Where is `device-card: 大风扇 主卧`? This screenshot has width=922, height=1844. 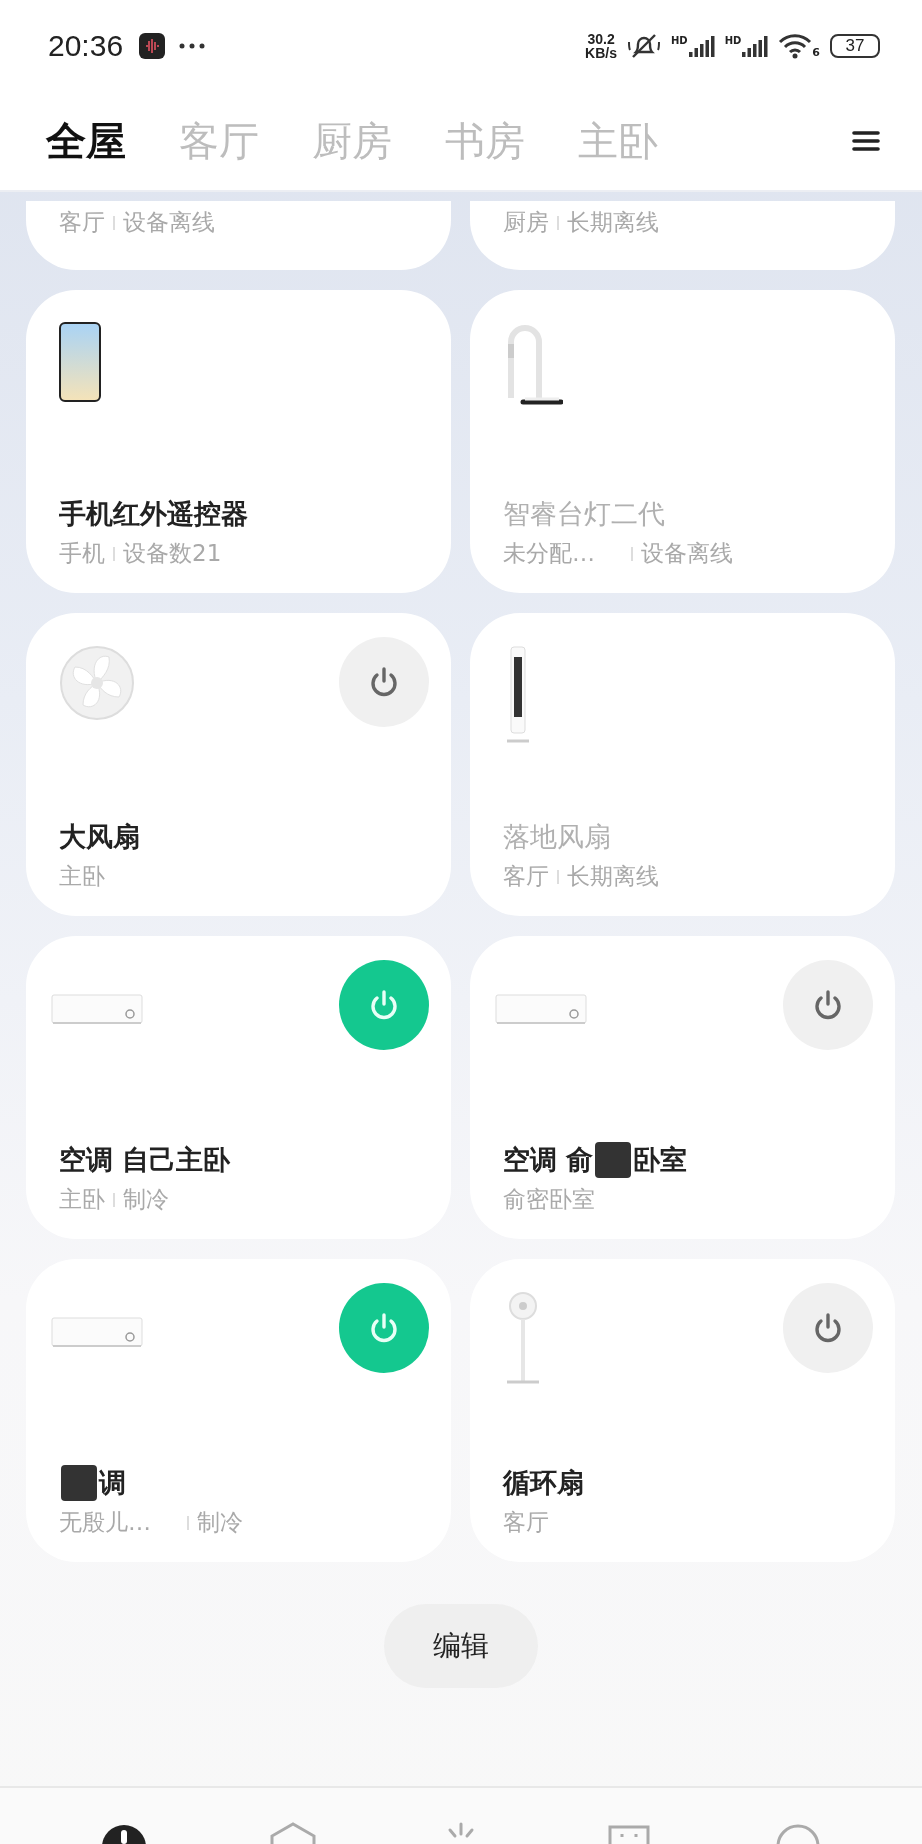
device-card: 大风扇 主卧 is located at coordinates (238, 764).